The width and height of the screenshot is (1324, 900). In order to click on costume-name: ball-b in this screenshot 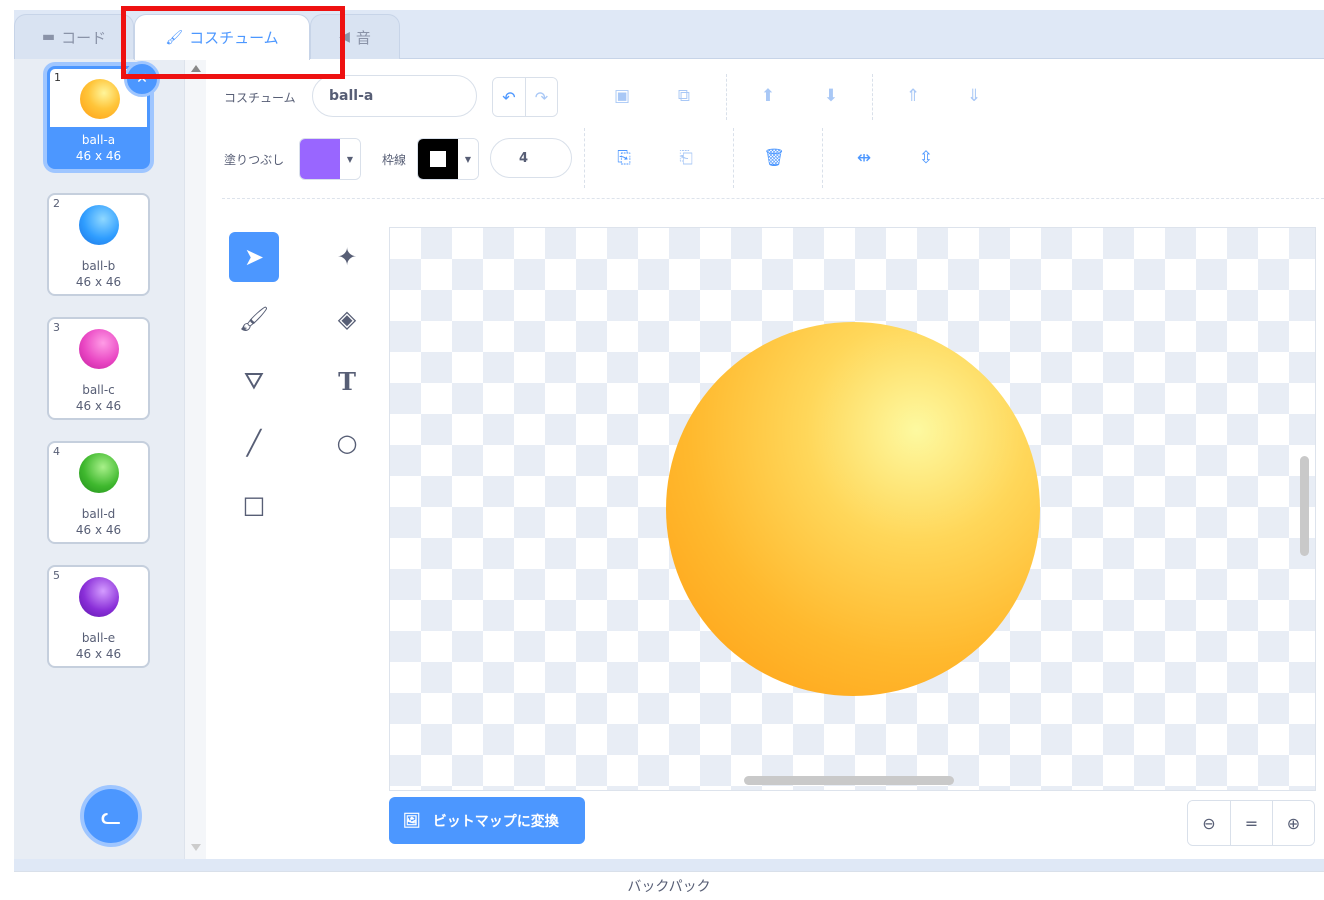, I will do `click(98, 266)`.